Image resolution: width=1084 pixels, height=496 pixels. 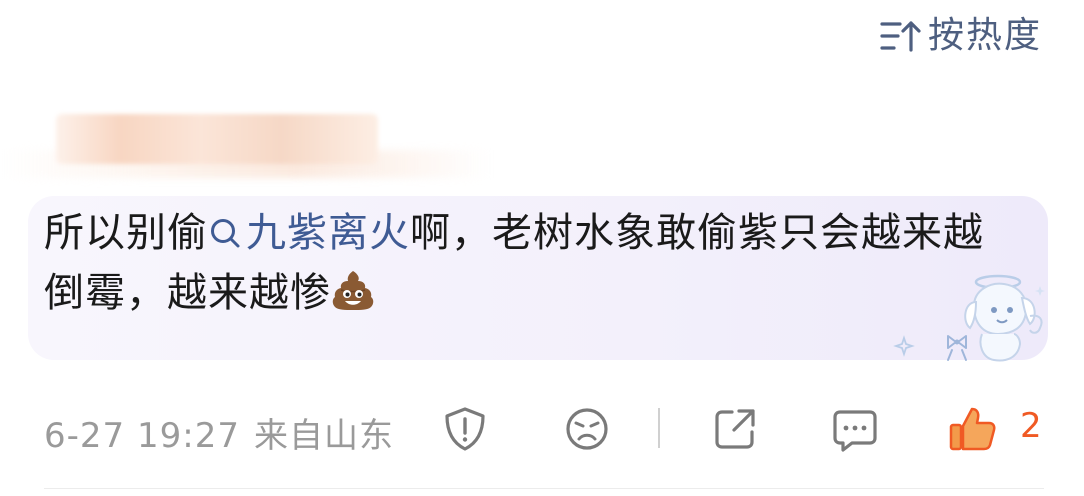 What do you see at coordinates (465, 429) in the screenshot?
I see `report-icon` at bounding box center [465, 429].